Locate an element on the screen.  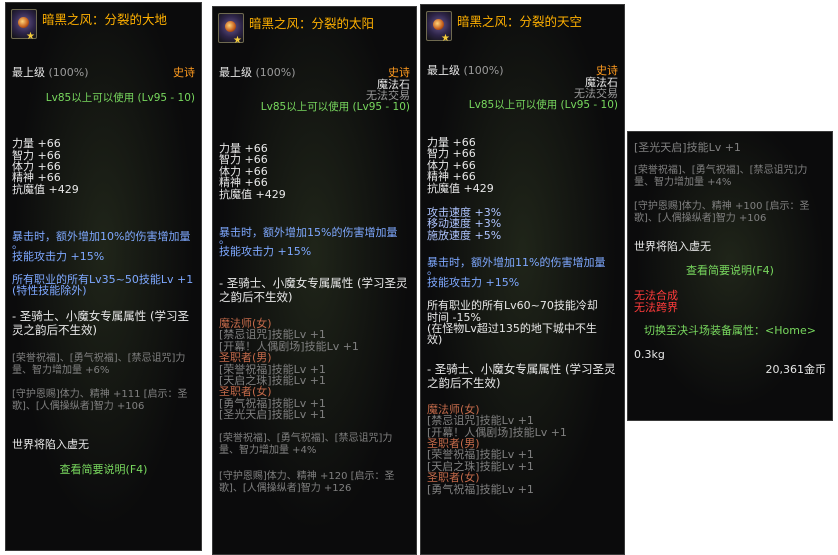
bonus-stats-2: [守护恩赐]体力、精神 +111 [启示：圣歌]、[人偶操纵者]智力 +106 is located at coordinates (100, 400).